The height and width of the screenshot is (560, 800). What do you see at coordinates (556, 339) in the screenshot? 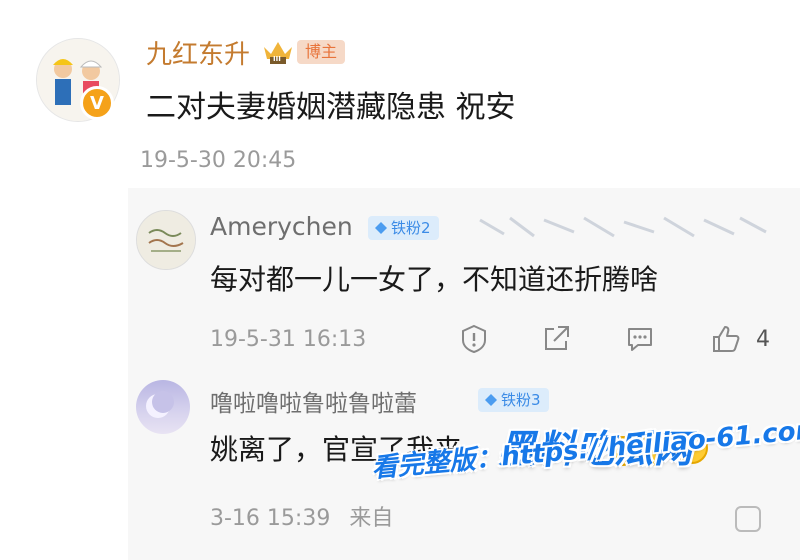
I see `share-icon` at bounding box center [556, 339].